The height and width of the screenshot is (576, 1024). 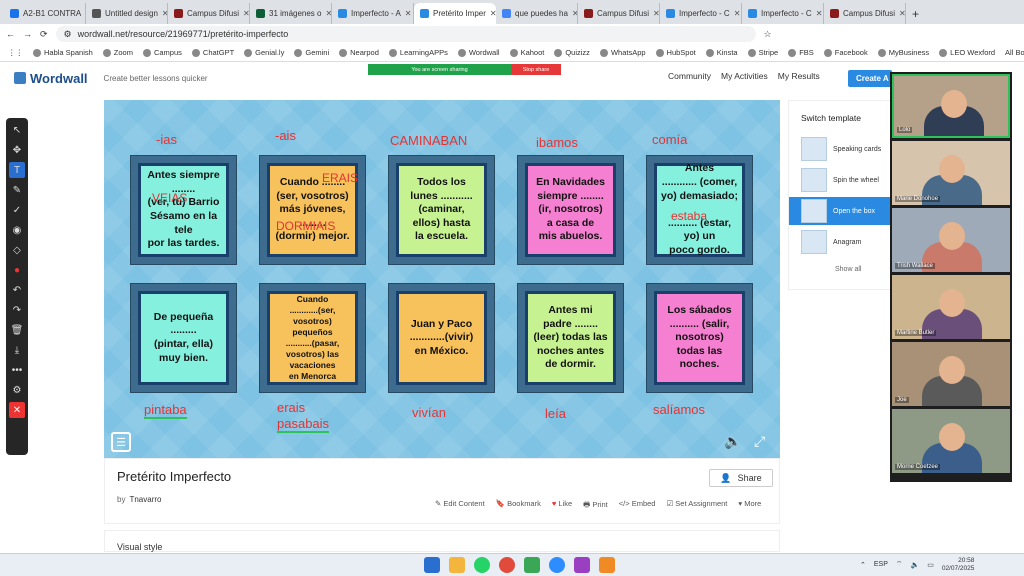 What do you see at coordinates (264, 52) in the screenshot?
I see `bookmark-item: Genial.ly` at bounding box center [264, 52].